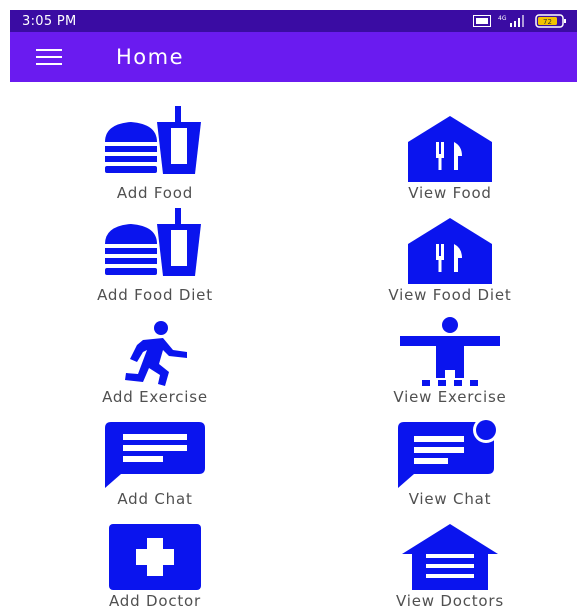 This screenshot has height=616, width=587. I want to click on add-exercise-button: Add Exercise, so click(155, 361).